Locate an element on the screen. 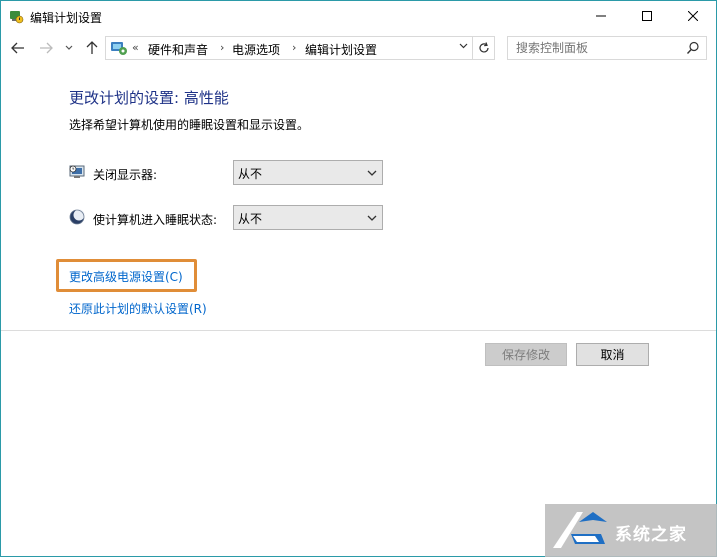 Image resolution: width=717 pixels, height=557 pixels. save-changes-button: 保存修改 is located at coordinates (526, 354).